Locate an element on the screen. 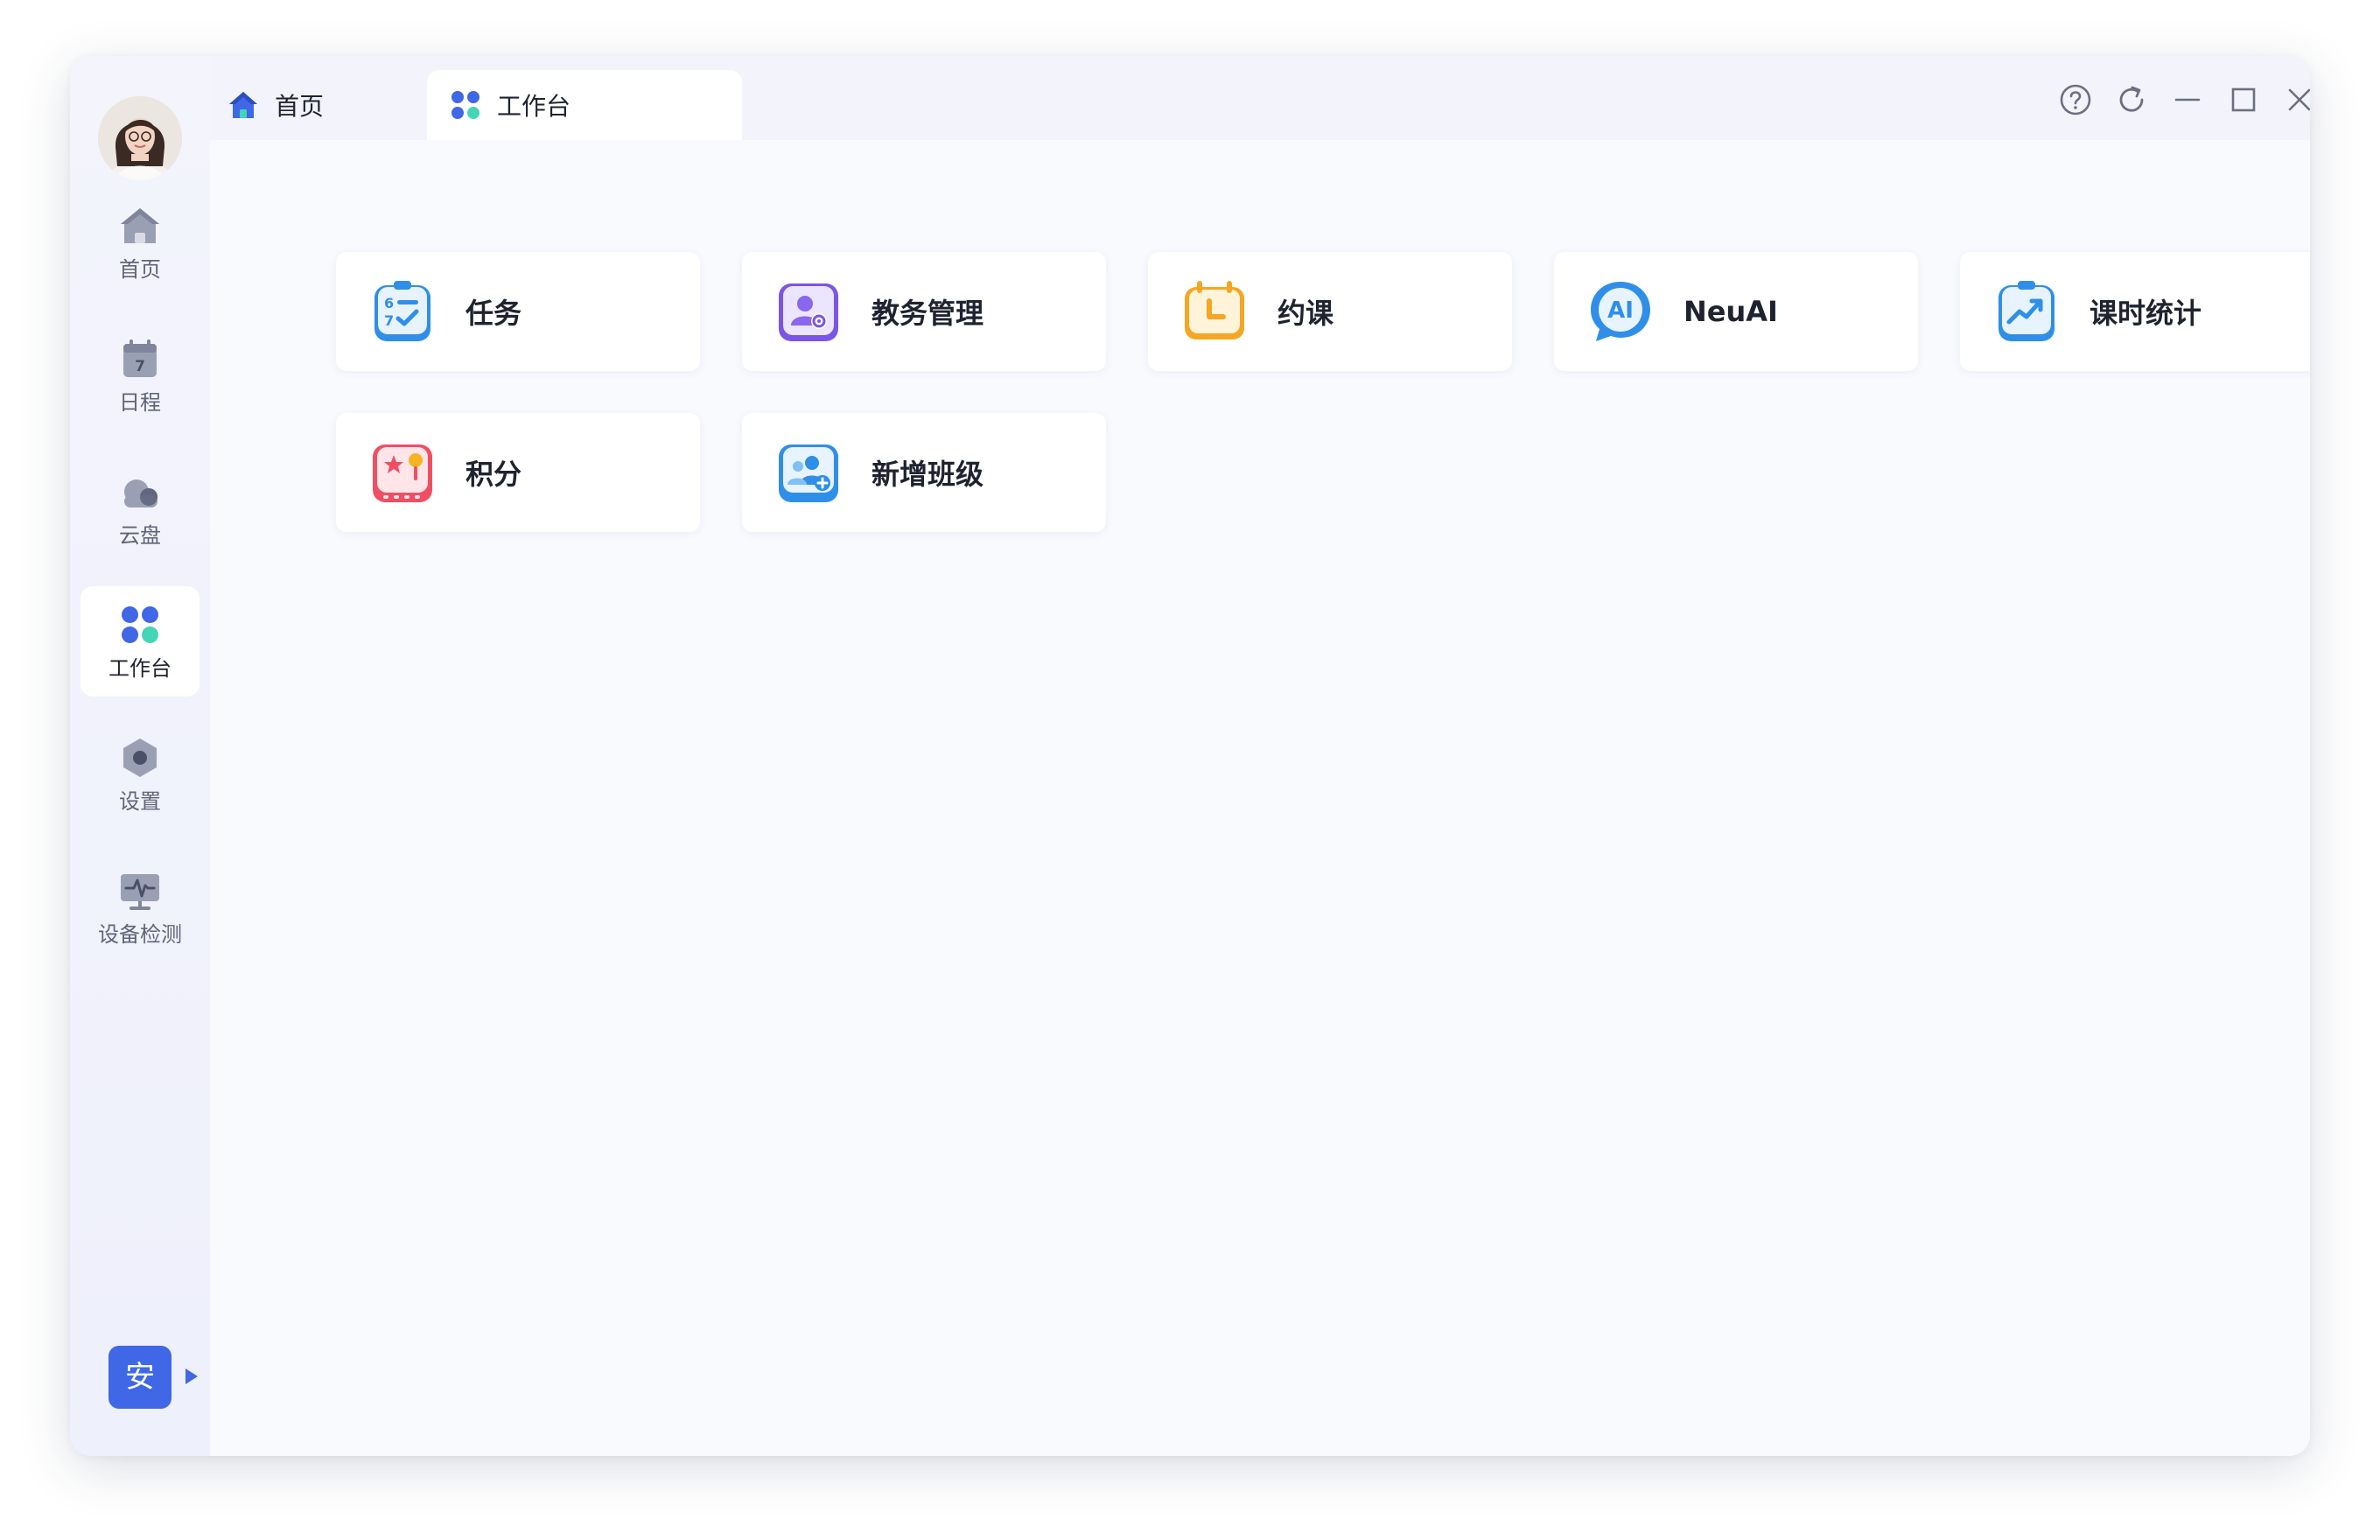  sidebar-item-device-check: 设备检测 is located at coordinates (140, 907).